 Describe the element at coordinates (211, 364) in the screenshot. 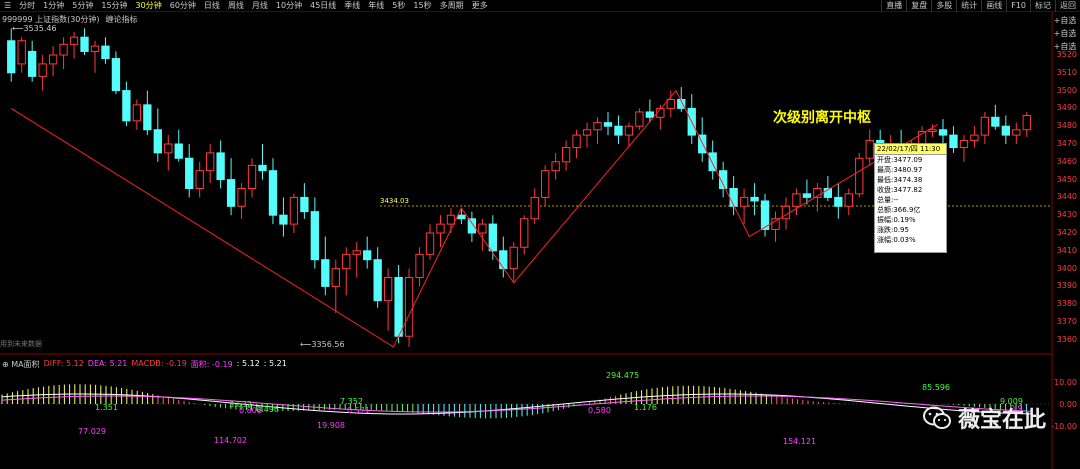

I see `macd-area: 面积: -0.19` at that location.